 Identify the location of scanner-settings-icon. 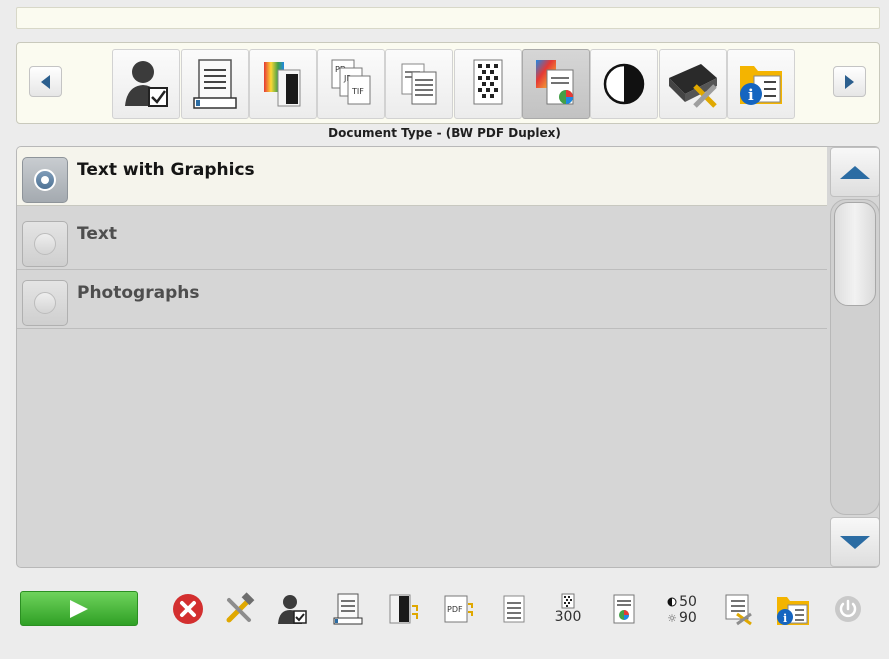
(693, 86).